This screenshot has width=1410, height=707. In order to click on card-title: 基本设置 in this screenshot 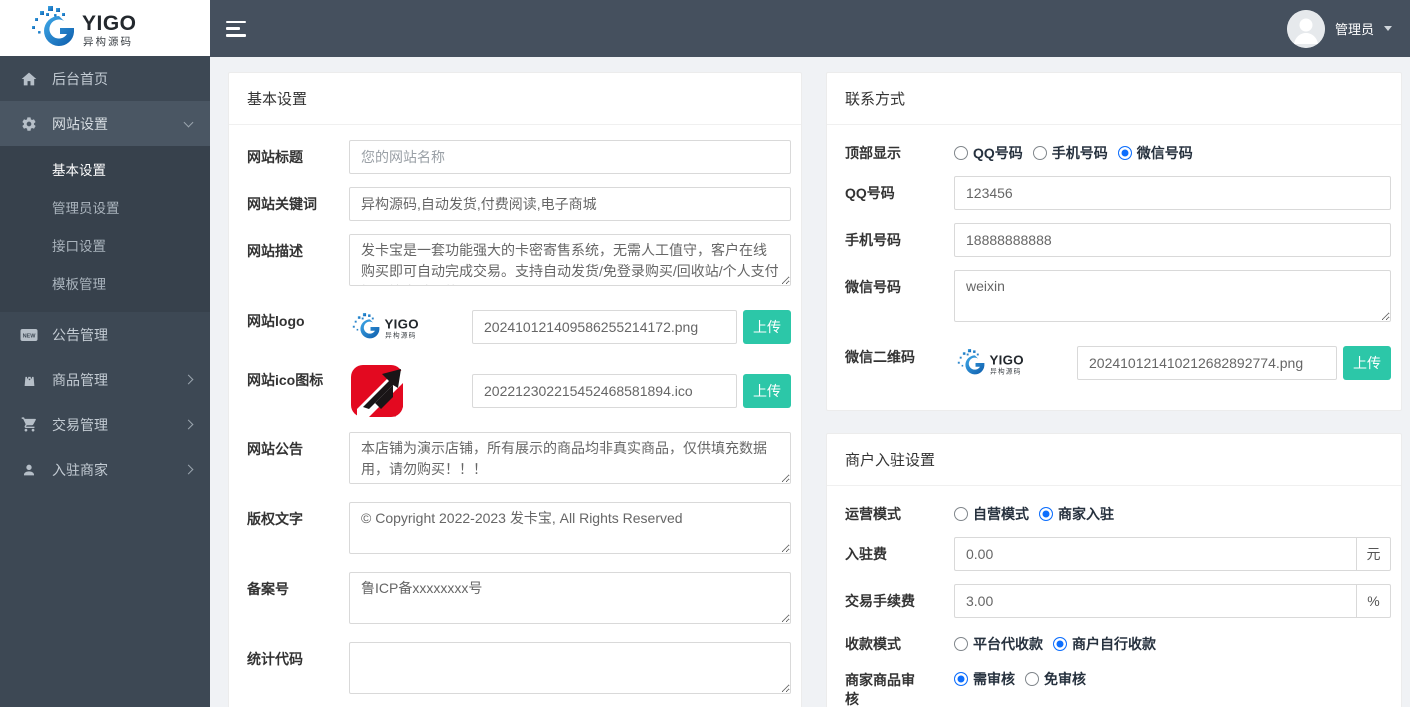, I will do `click(515, 99)`.